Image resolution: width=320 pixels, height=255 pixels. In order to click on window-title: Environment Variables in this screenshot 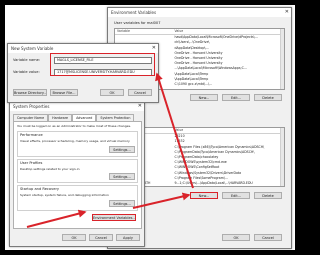, I will do `click(134, 12)`.